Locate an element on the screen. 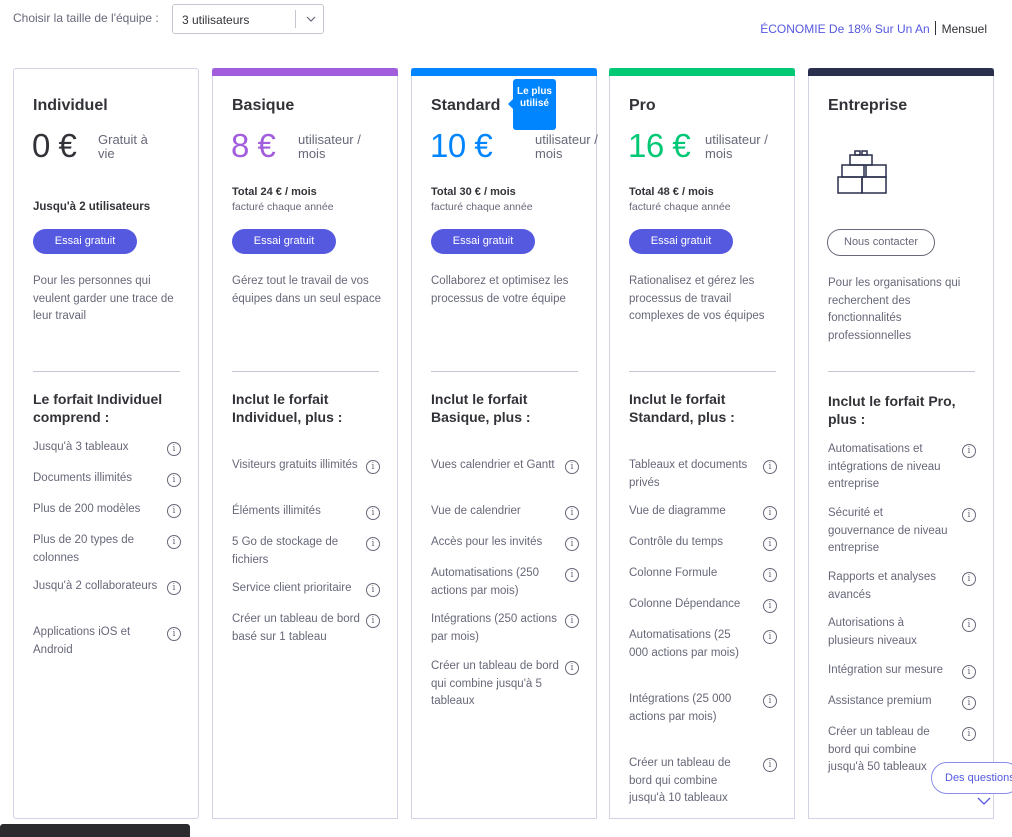  price-amount: 10 € is located at coordinates (461, 145).